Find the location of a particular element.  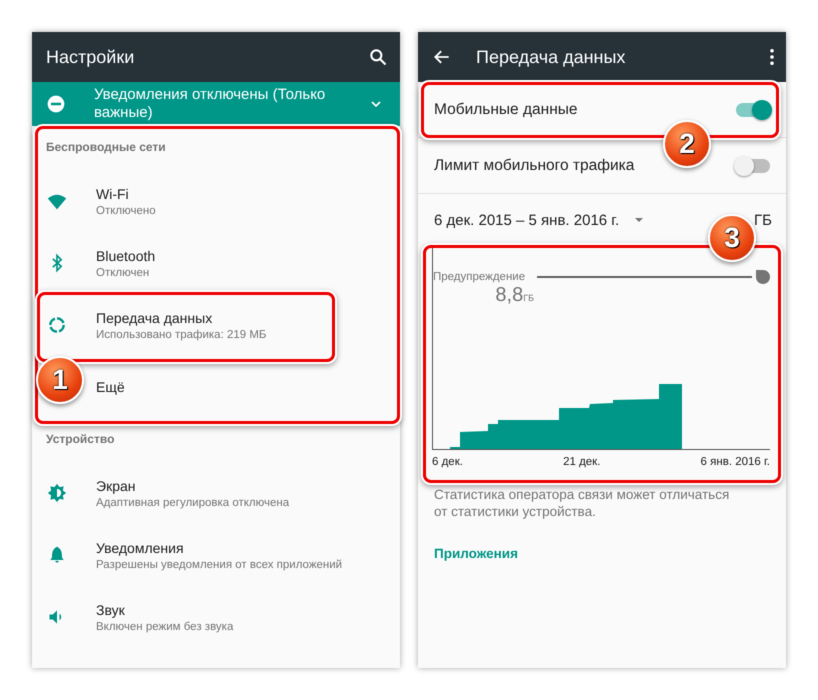

item-title: Передача данных is located at coordinates (181, 318).